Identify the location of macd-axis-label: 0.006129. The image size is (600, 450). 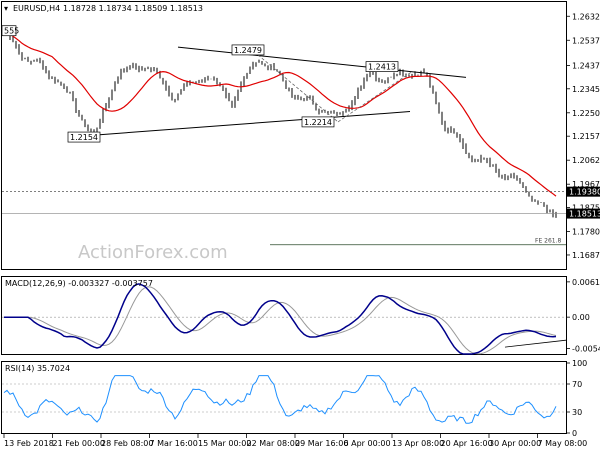
(586, 282).